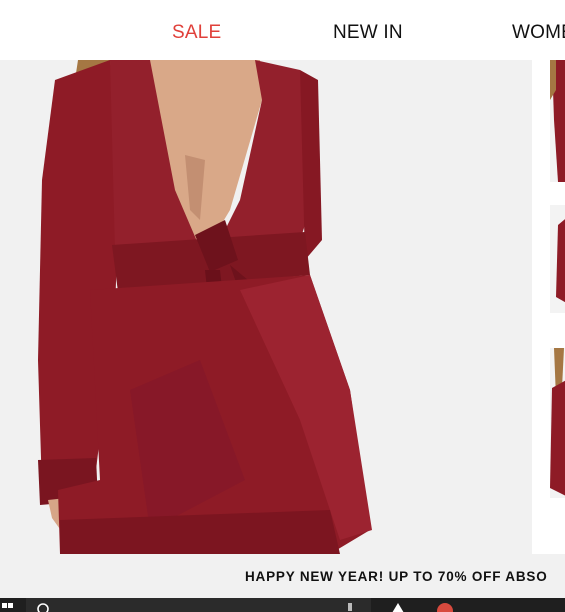  I want to click on nav-item-new-in: NEW IN, so click(368, 33).